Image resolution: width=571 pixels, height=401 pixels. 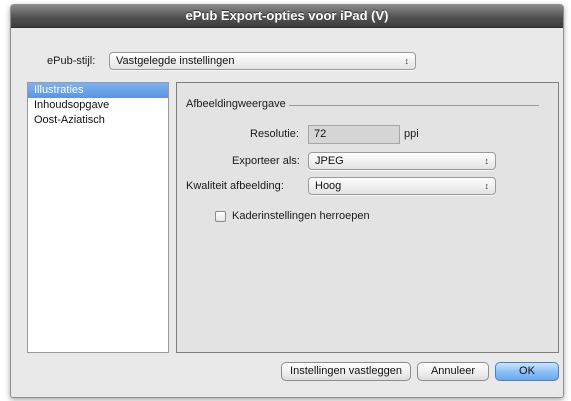 What do you see at coordinates (236, 104) in the screenshot?
I see `section-title: Afbeeldingweergave` at bounding box center [236, 104].